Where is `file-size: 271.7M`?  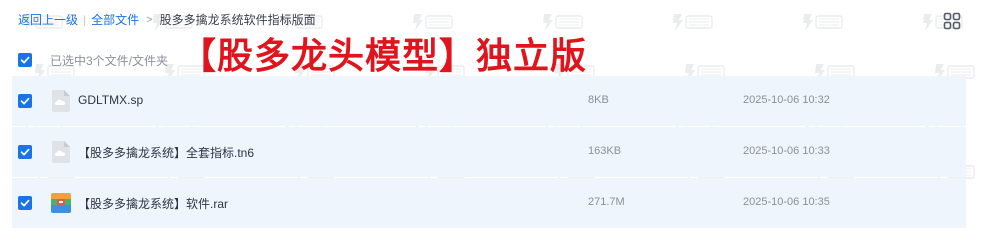 file-size: 271.7M is located at coordinates (606, 202).